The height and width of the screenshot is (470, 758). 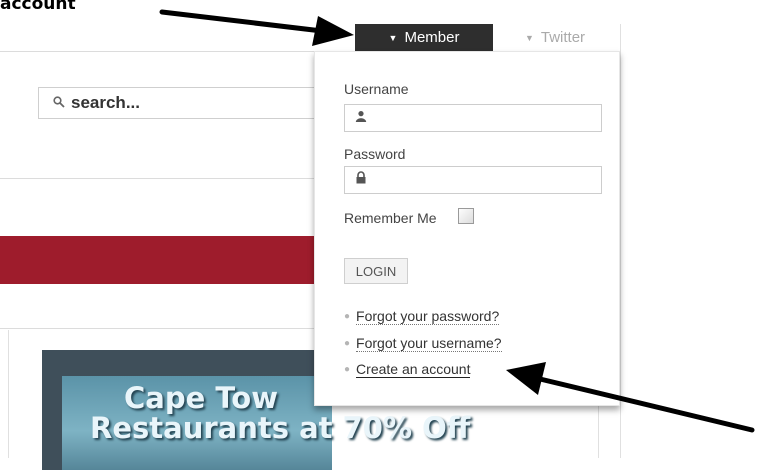 I want to click on remember-me-label: Remember Me, so click(x=390, y=218).